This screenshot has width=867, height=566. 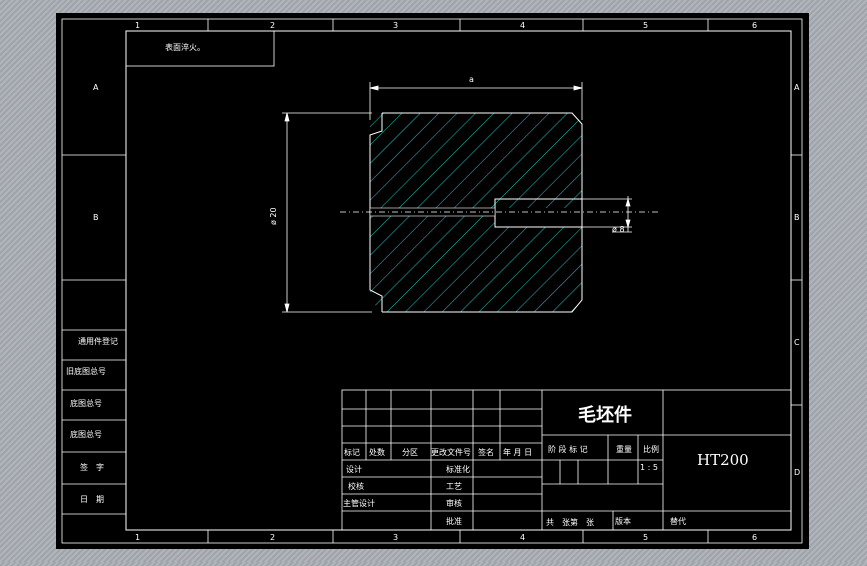 I want to click on zone-col-2-top: 2, so click(x=272, y=25).